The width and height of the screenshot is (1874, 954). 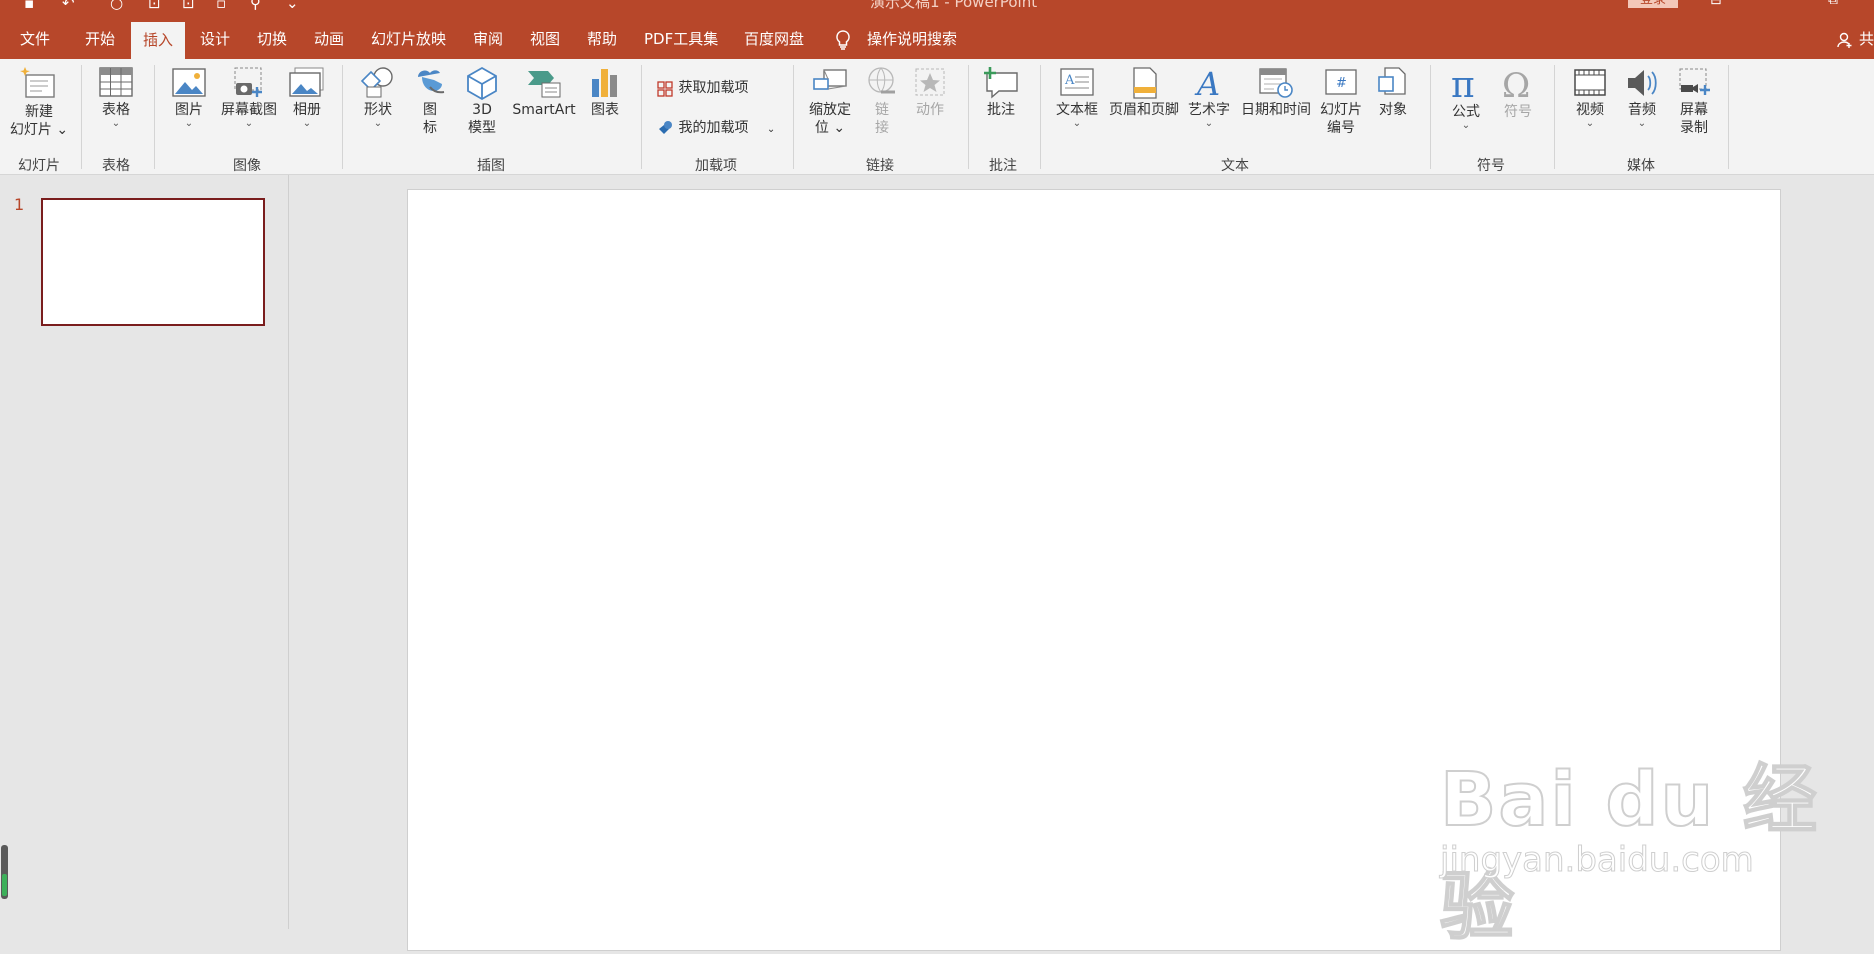 I want to click on screen-recording-button: 屏幕 录制, so click(x=1694, y=101).